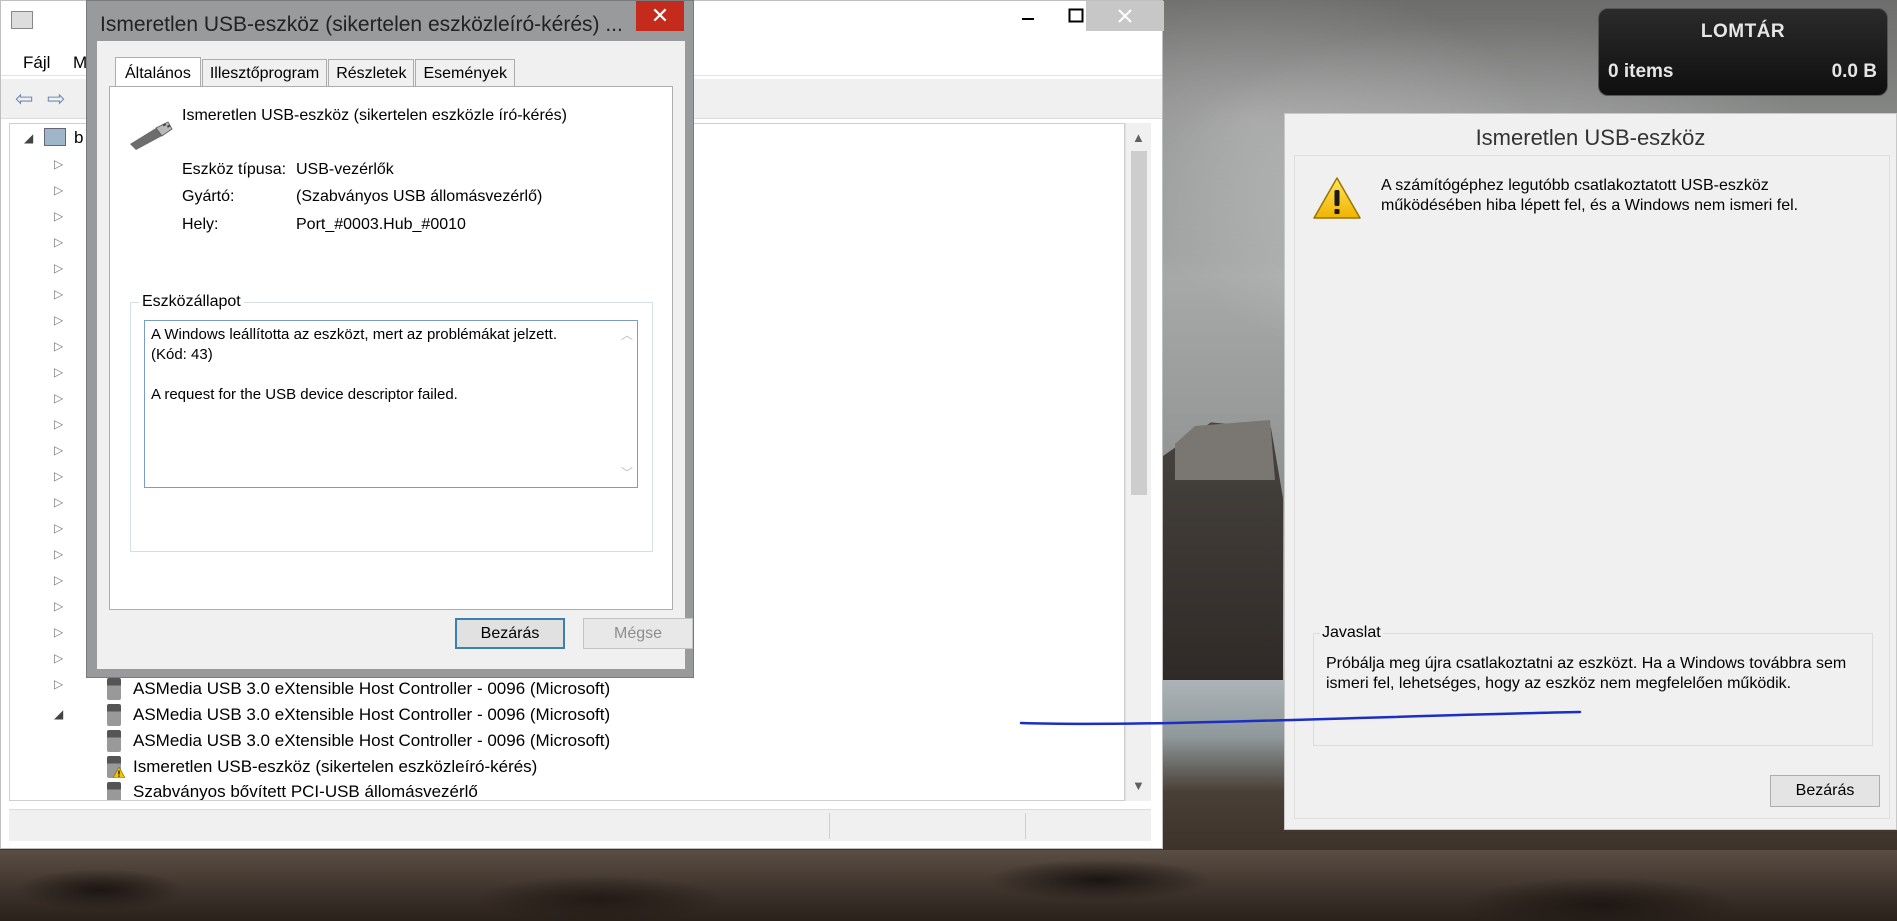  Describe the element at coordinates (191, 302) in the screenshot. I see `device-status-title: Eszközállapot` at that location.